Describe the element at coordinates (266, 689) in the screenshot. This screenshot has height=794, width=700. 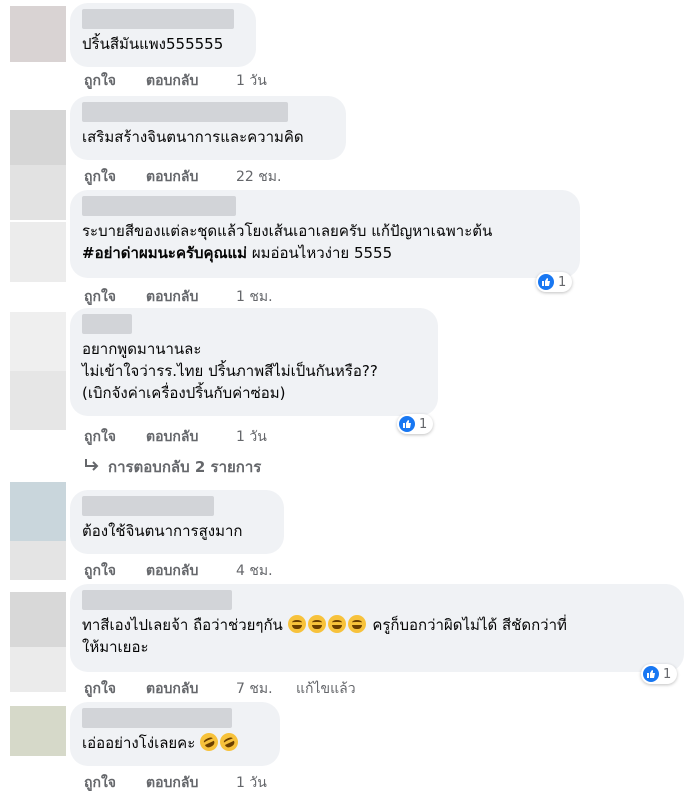
I see `comment-timestamp: 7 ชม.` at that location.